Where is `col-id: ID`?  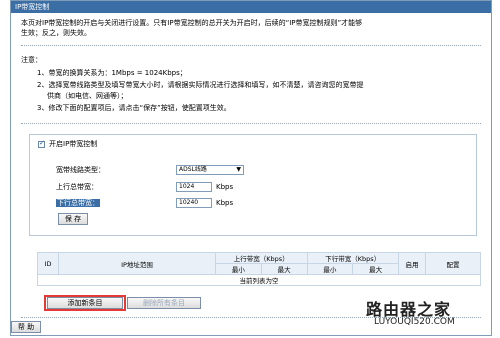
col-id: ID is located at coordinates (48, 263).